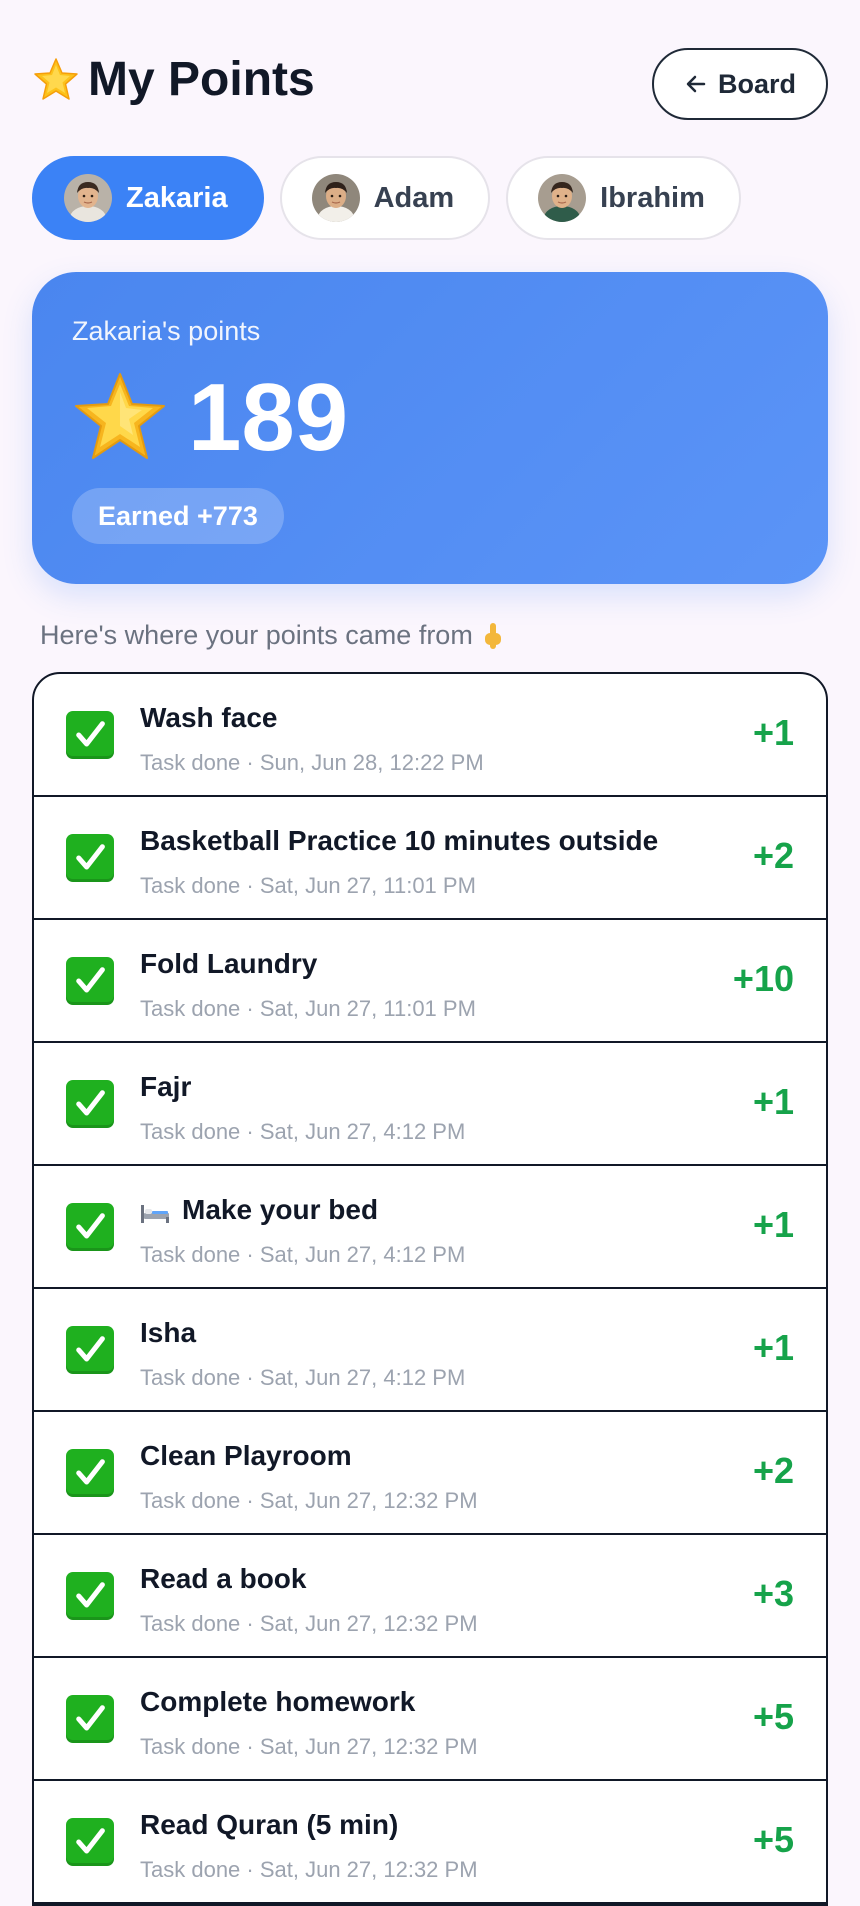  I want to click on list-item: Isha Task done · Sat, Jun 27, 4:12 PM +1, so click(430, 1350).